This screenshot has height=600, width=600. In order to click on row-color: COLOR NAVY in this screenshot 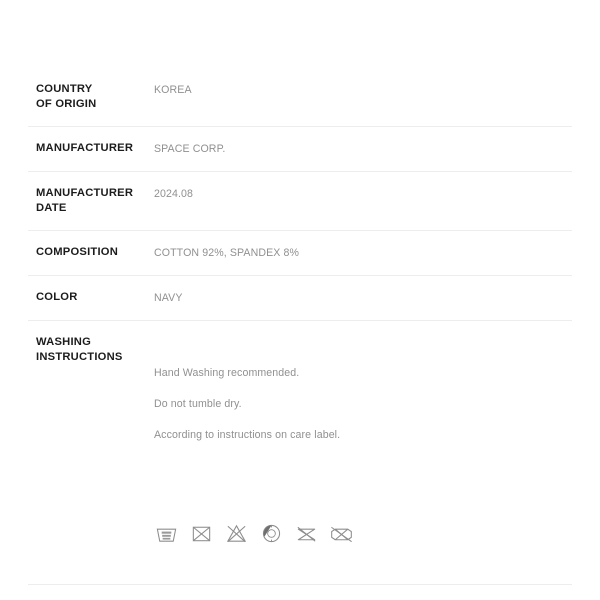, I will do `click(300, 298)`.